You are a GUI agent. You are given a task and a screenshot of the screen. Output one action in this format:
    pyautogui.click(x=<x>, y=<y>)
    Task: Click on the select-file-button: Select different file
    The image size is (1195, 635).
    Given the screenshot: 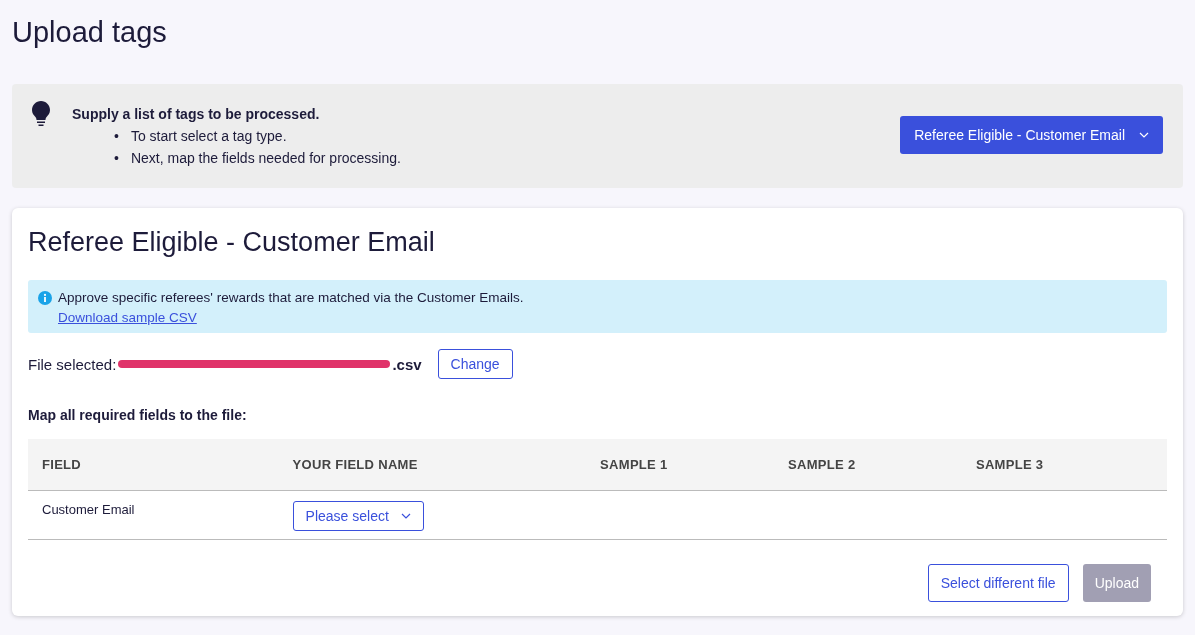 What is the action you would take?
    pyautogui.click(x=998, y=583)
    